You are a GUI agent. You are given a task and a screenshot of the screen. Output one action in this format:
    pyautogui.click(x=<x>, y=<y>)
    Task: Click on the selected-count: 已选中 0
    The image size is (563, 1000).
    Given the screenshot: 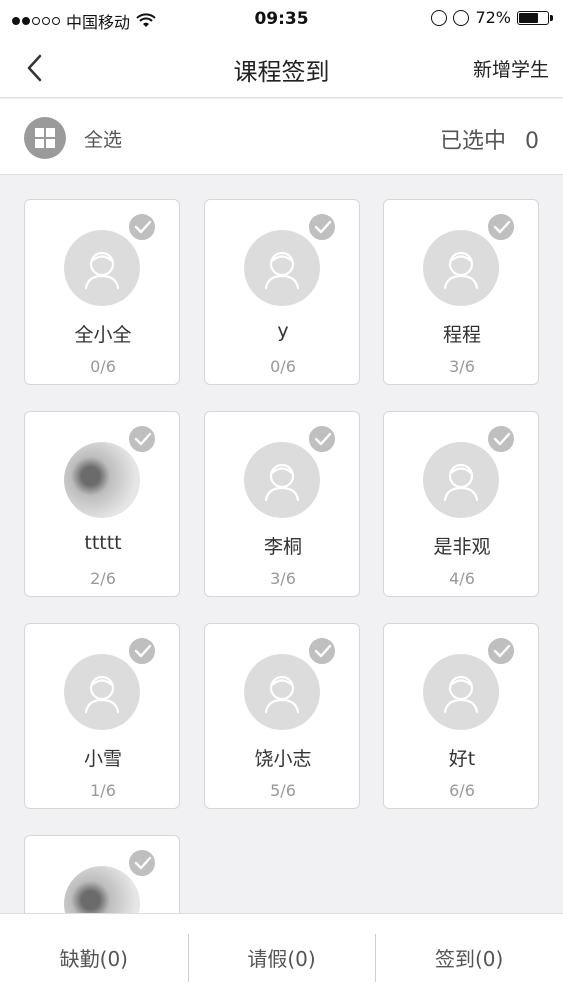 What is the action you would take?
    pyautogui.click(x=489, y=139)
    